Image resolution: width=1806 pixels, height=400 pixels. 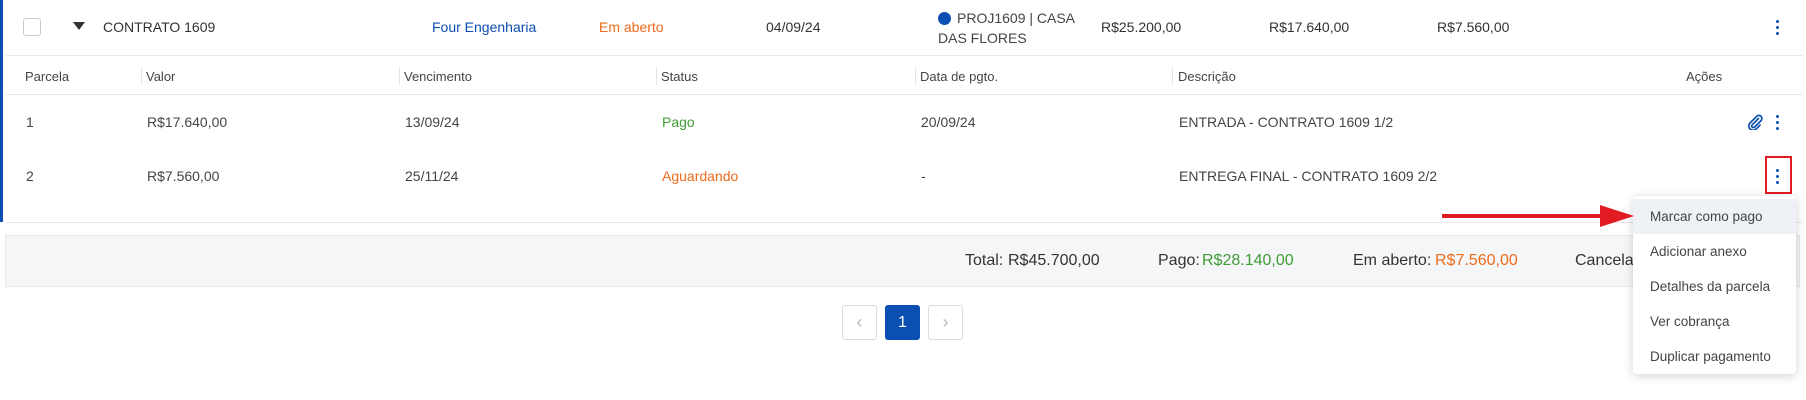 What do you see at coordinates (438, 76) in the screenshot?
I see `header-vencimento: Vencimento` at bounding box center [438, 76].